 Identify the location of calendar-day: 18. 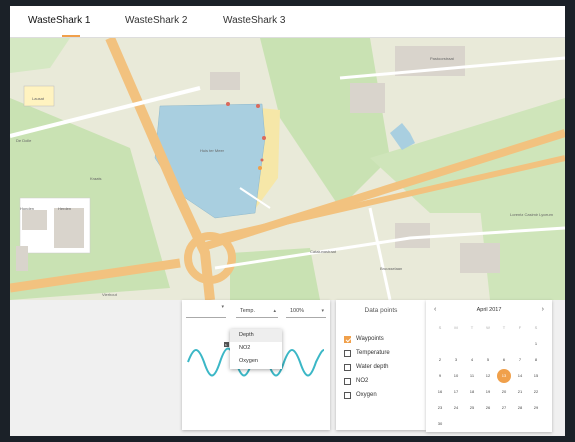
(472, 392).